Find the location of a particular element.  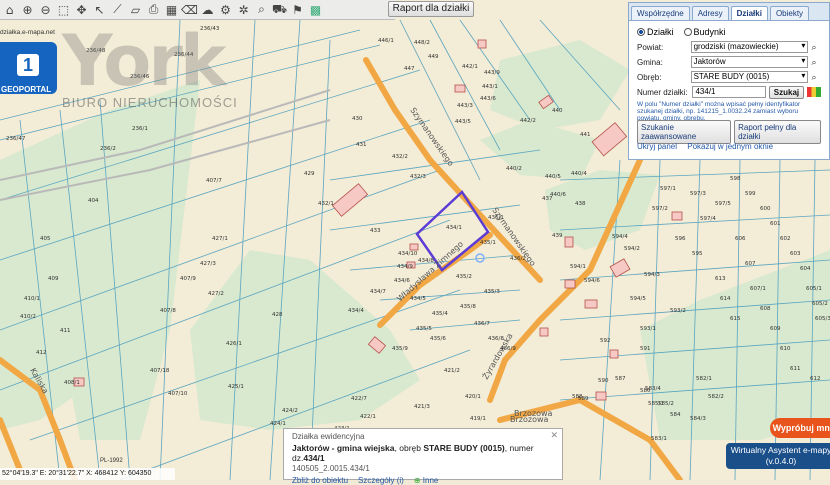

parcel-label: 440 is located at coordinates (557, 111).